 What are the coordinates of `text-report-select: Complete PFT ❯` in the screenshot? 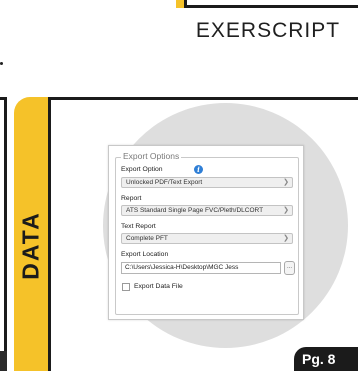 It's located at (207, 238).